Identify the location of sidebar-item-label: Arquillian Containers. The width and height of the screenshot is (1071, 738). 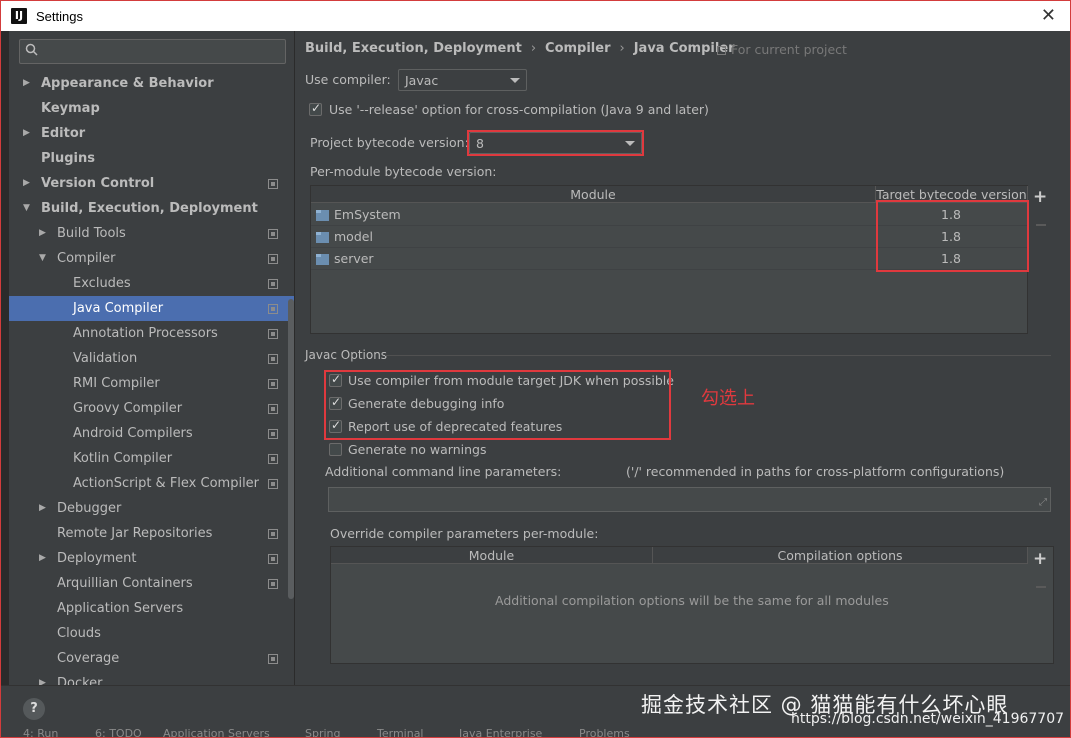
(125, 583).